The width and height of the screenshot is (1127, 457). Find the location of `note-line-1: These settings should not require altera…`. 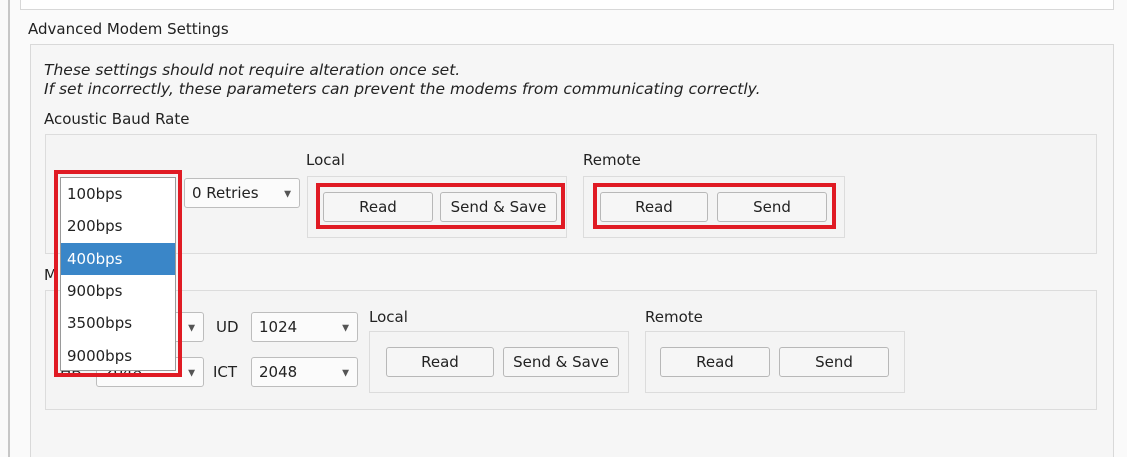

note-line-1: These settings should not require altera… is located at coordinates (252, 70).